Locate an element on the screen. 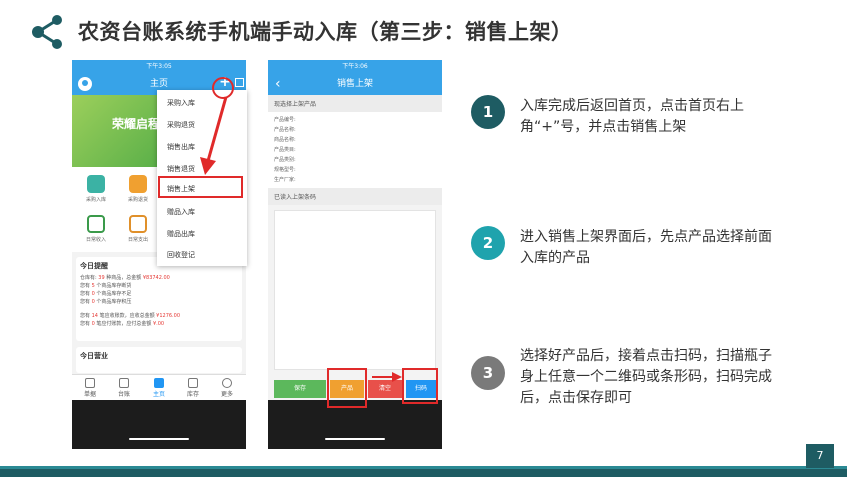 Image resolution: width=847 pixels, height=477 pixels. step-3-badge: 3 is located at coordinates (488, 373).